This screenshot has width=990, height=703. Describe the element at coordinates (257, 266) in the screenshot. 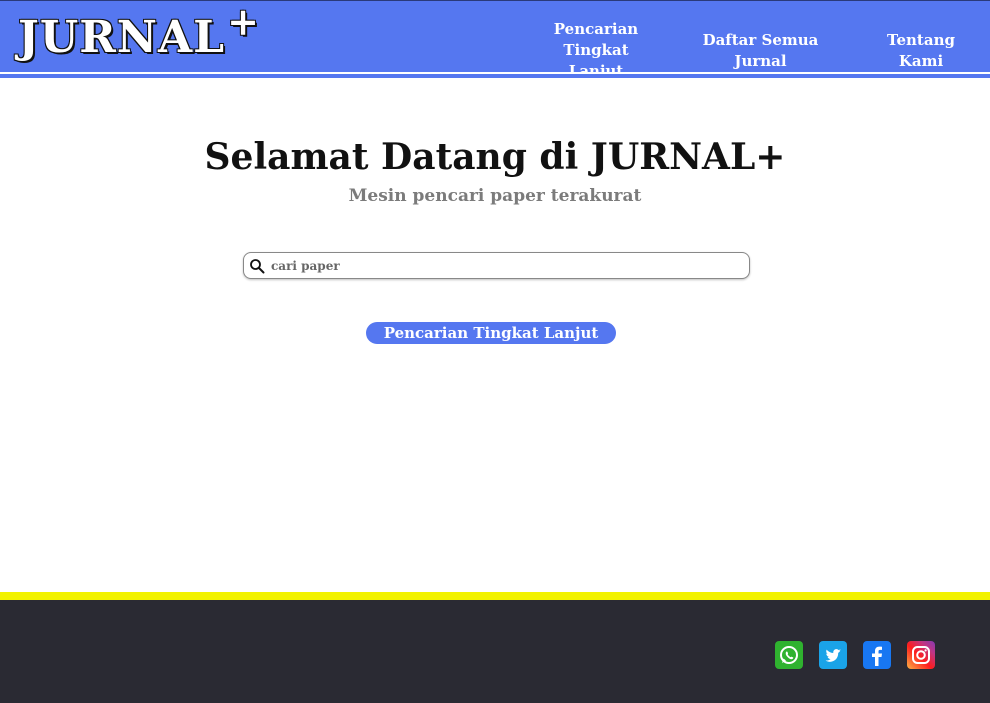

I see `search-icon` at that location.